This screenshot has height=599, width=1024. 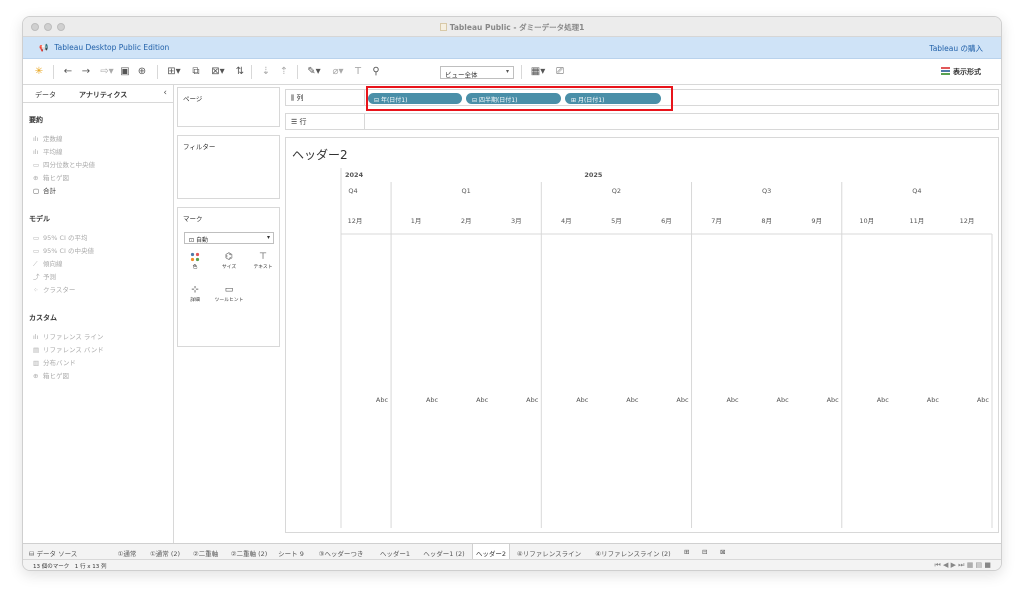 What do you see at coordinates (205, 552) in the screenshot?
I see `sheet-tab: ②二重軸` at bounding box center [205, 552].